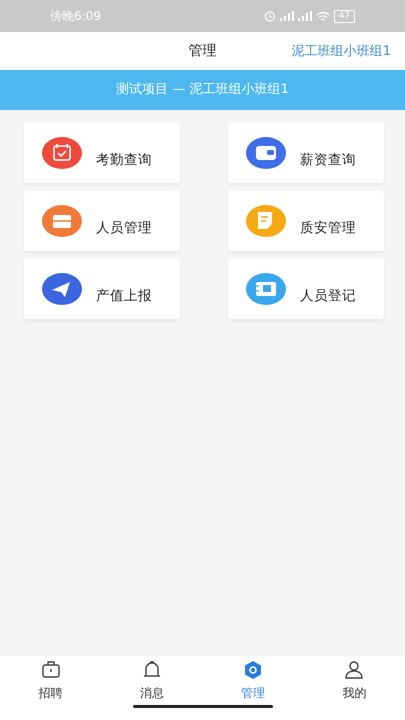  Describe the element at coordinates (102, 289) in the screenshot. I see `menu-tile: 产值上报` at that location.